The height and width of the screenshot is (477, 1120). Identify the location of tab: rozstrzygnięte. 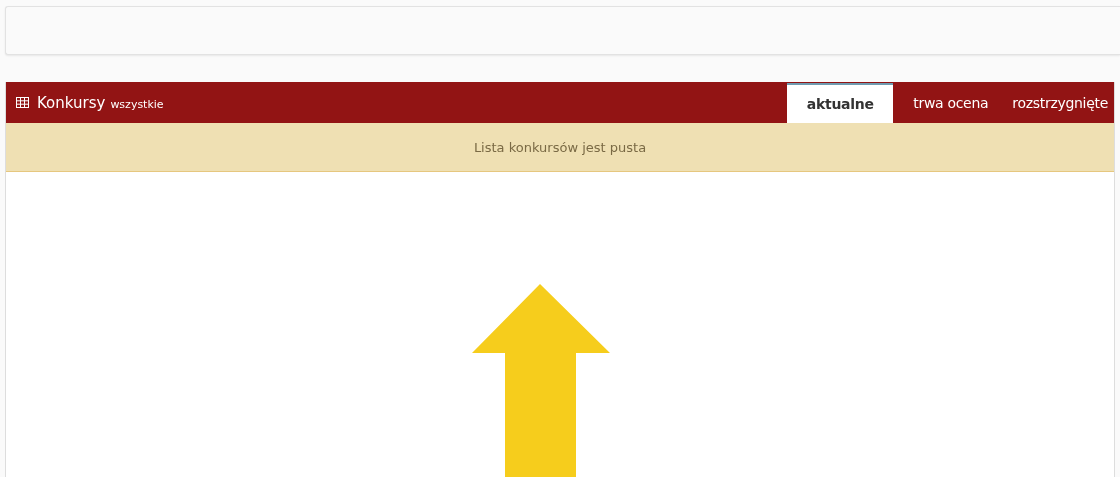
(1060, 103).